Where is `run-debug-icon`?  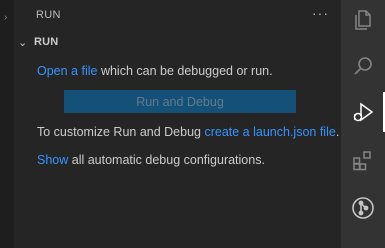
run-debug-icon is located at coordinates (363, 112).